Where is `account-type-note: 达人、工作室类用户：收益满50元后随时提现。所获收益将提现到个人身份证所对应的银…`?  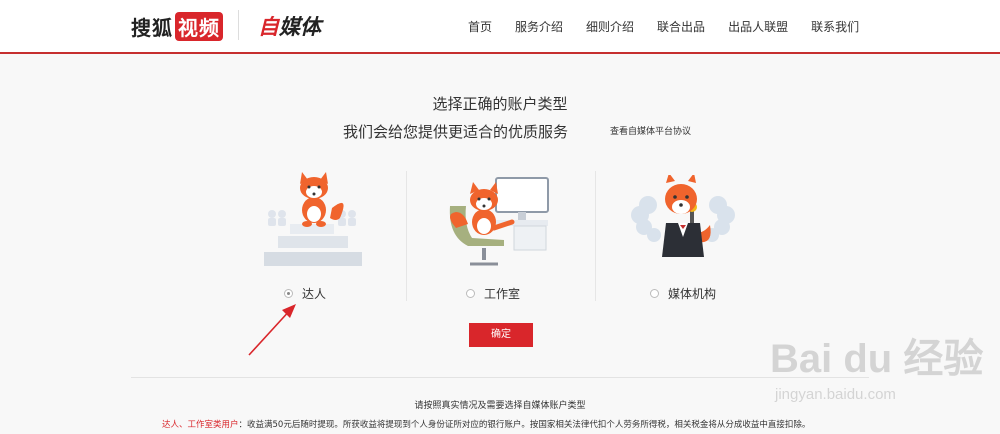
account-type-note: 达人、工作室类用户：收益满50元后随时提现。所获收益将提现到个人身份证所对应的银… is located at coordinates (486, 424).